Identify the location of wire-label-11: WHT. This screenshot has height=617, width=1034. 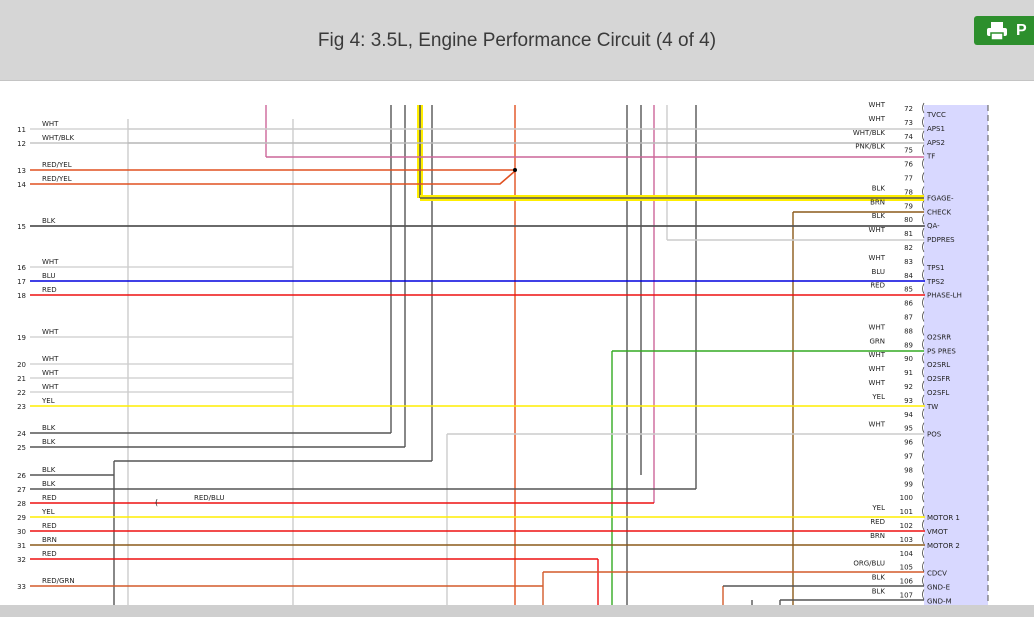
(50, 124).